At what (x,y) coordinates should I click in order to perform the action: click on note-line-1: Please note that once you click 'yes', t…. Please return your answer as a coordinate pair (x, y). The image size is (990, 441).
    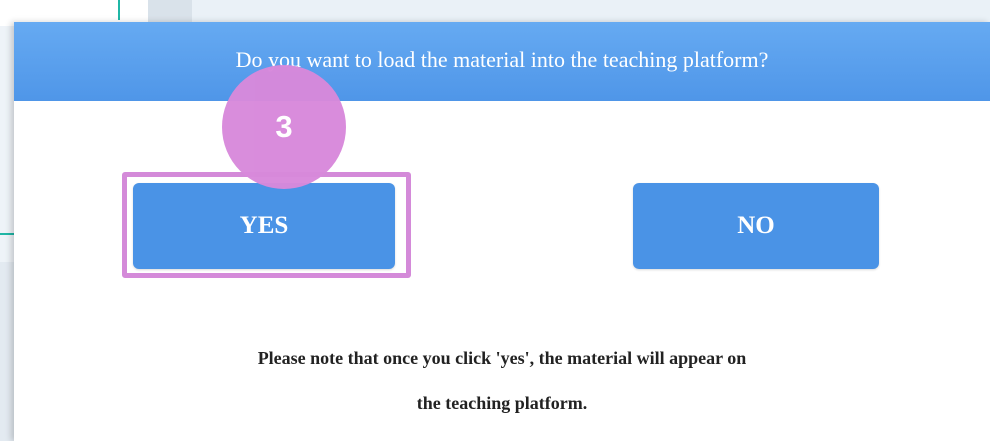
    Looking at the image, I should click on (502, 358).